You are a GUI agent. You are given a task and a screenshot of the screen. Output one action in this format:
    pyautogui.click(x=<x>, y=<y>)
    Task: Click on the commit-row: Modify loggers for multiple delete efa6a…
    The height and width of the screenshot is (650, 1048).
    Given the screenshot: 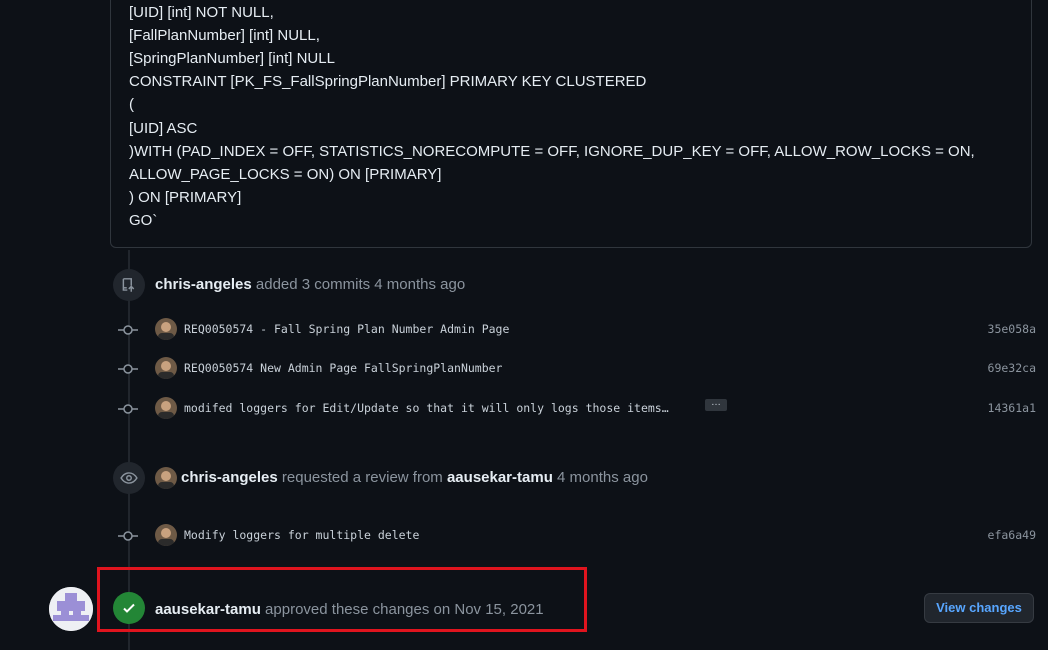 What is the action you would take?
    pyautogui.click(x=577, y=536)
    